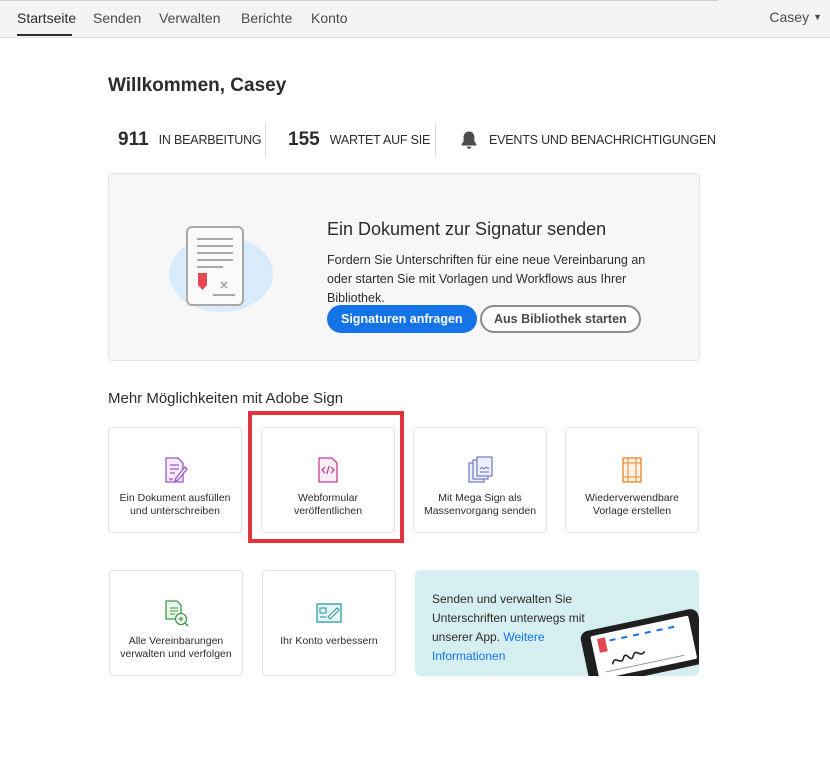 This screenshot has width=830, height=761. What do you see at coordinates (632, 504) in the screenshot?
I see `card-label: Wiederverwendbare Vorlage erstellen` at bounding box center [632, 504].